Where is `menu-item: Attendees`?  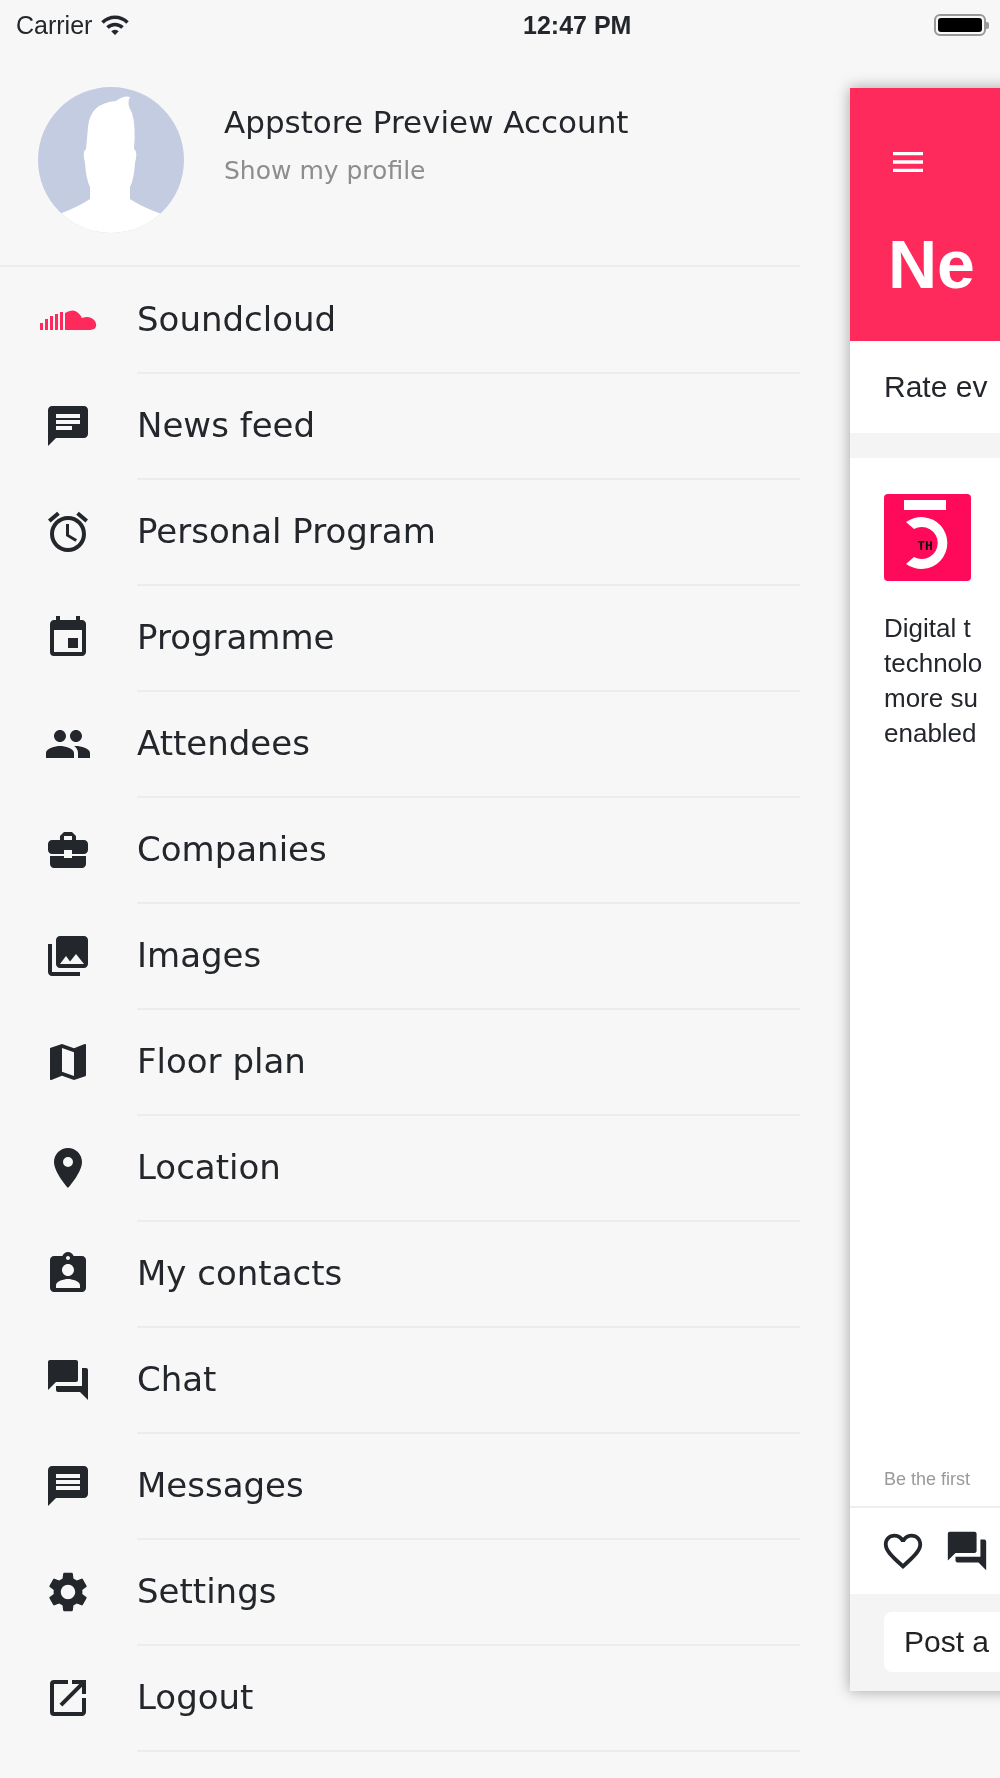
menu-item: Attendees is located at coordinates (400, 744).